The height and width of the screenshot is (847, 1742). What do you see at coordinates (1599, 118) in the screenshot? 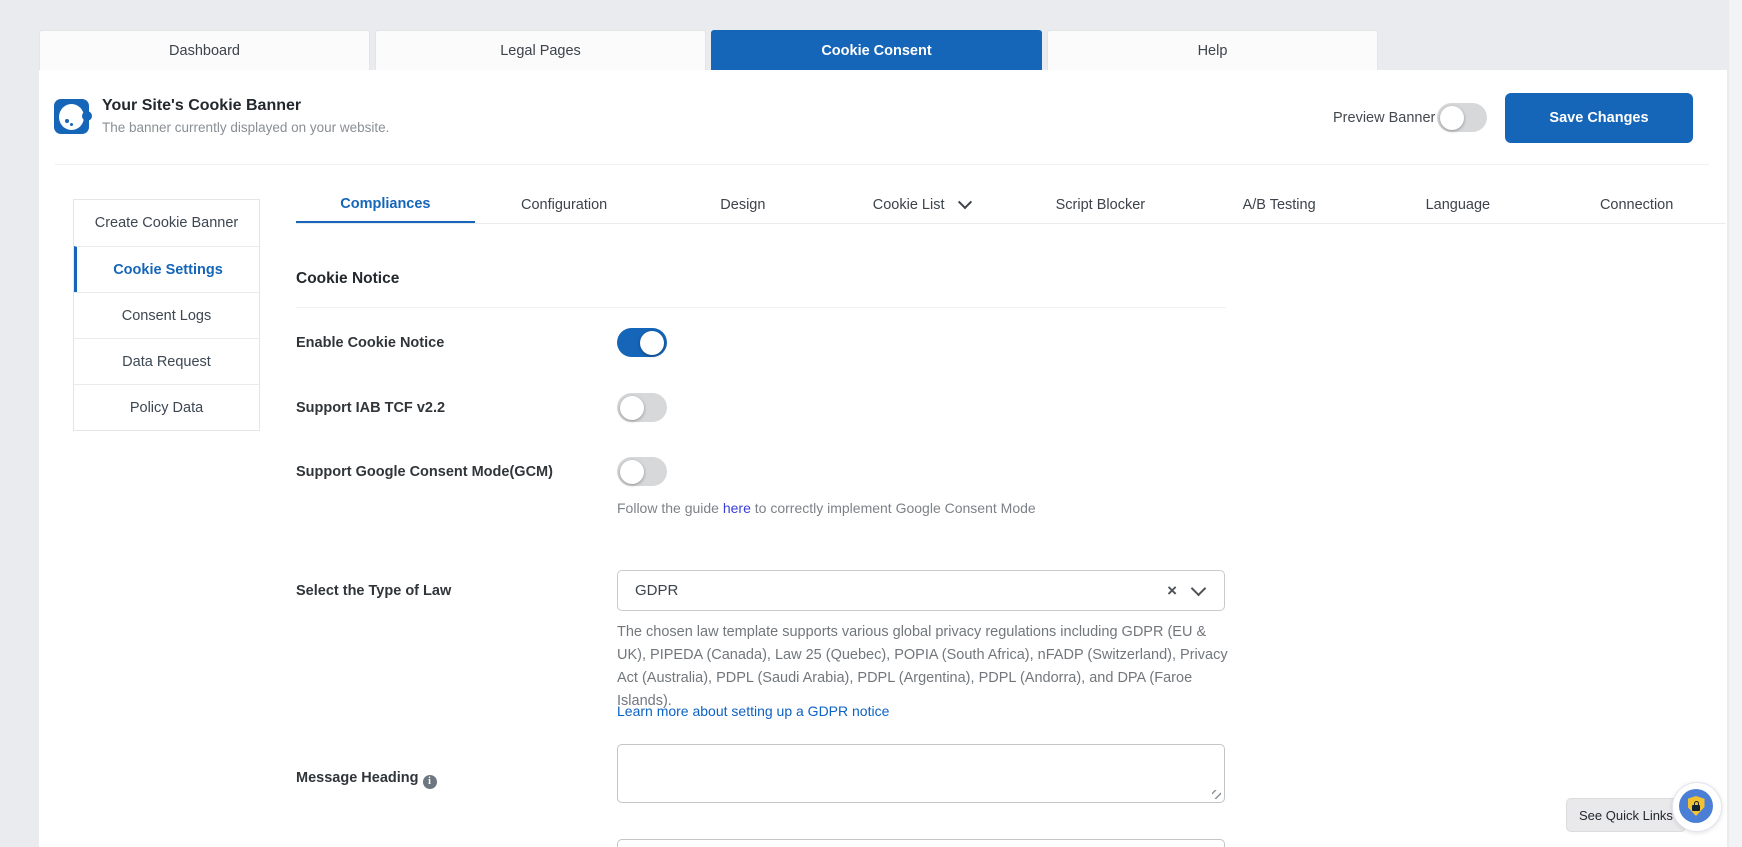
I see `save-changes-button: Save Changes` at bounding box center [1599, 118].